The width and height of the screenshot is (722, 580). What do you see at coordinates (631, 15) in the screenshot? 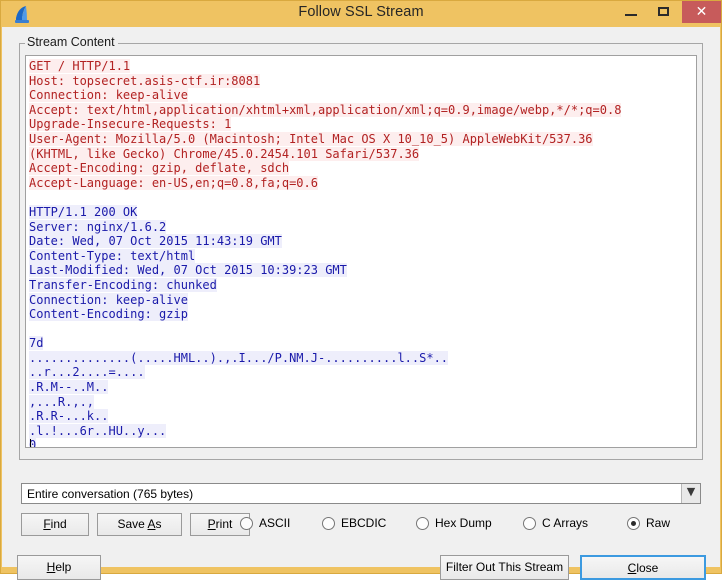
I see `minimize-icon` at bounding box center [631, 15].